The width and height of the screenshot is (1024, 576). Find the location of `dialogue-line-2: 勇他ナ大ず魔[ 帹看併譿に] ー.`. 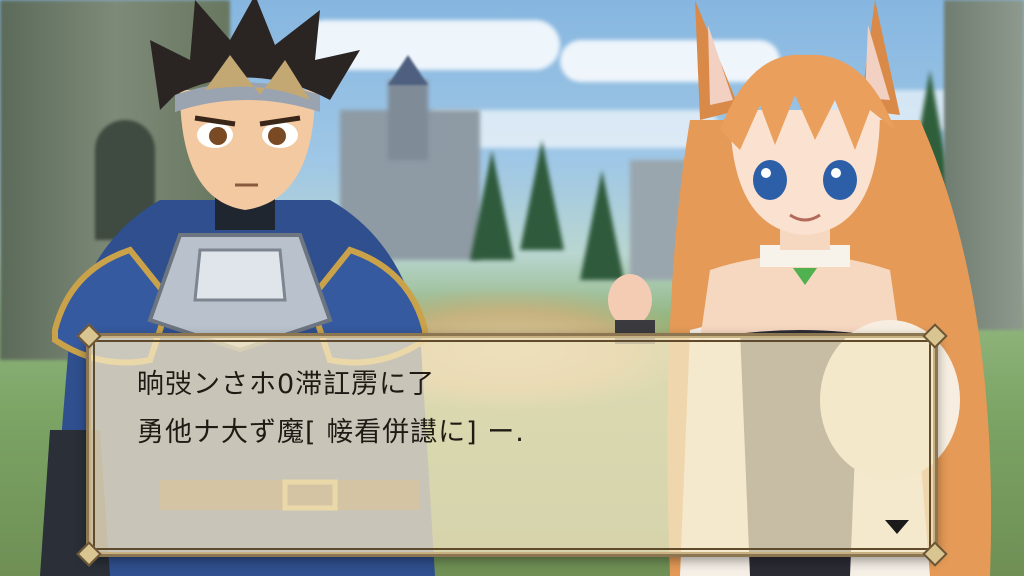

dialogue-line-2: 勇他ナ大ず魔[ 帹看併譿に] ー. is located at coordinates (331, 432).